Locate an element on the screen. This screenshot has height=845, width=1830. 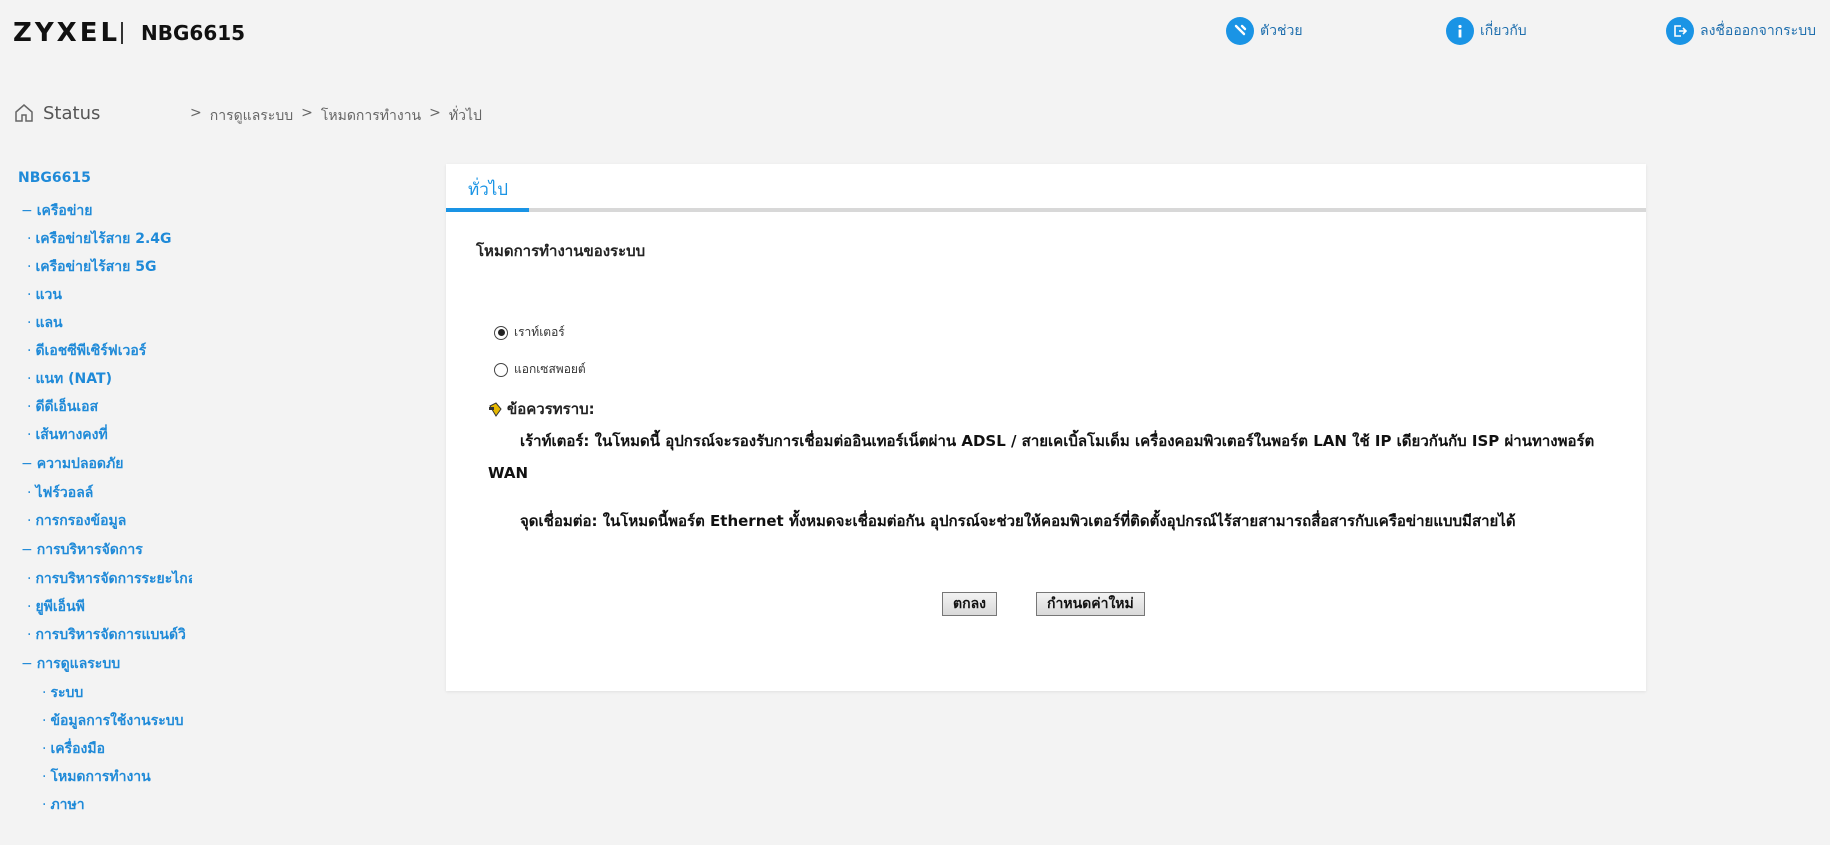
about-label: เกี่ยวกับ is located at coordinates (1503, 31).